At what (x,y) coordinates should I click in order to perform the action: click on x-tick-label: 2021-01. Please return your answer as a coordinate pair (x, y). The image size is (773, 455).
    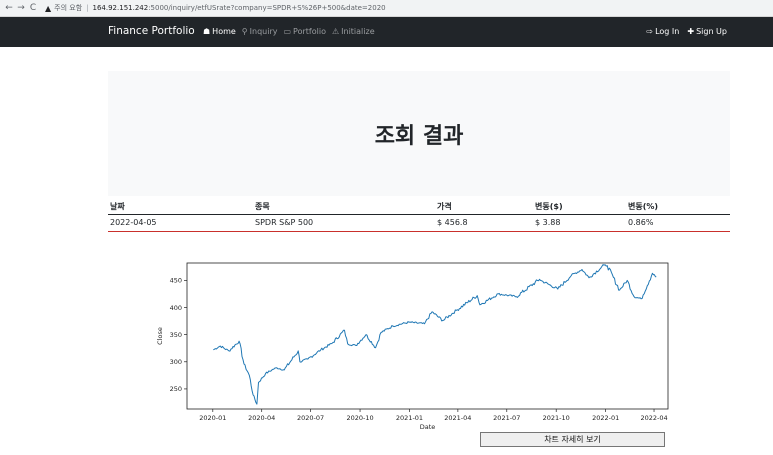
    Looking at the image, I should click on (409, 418).